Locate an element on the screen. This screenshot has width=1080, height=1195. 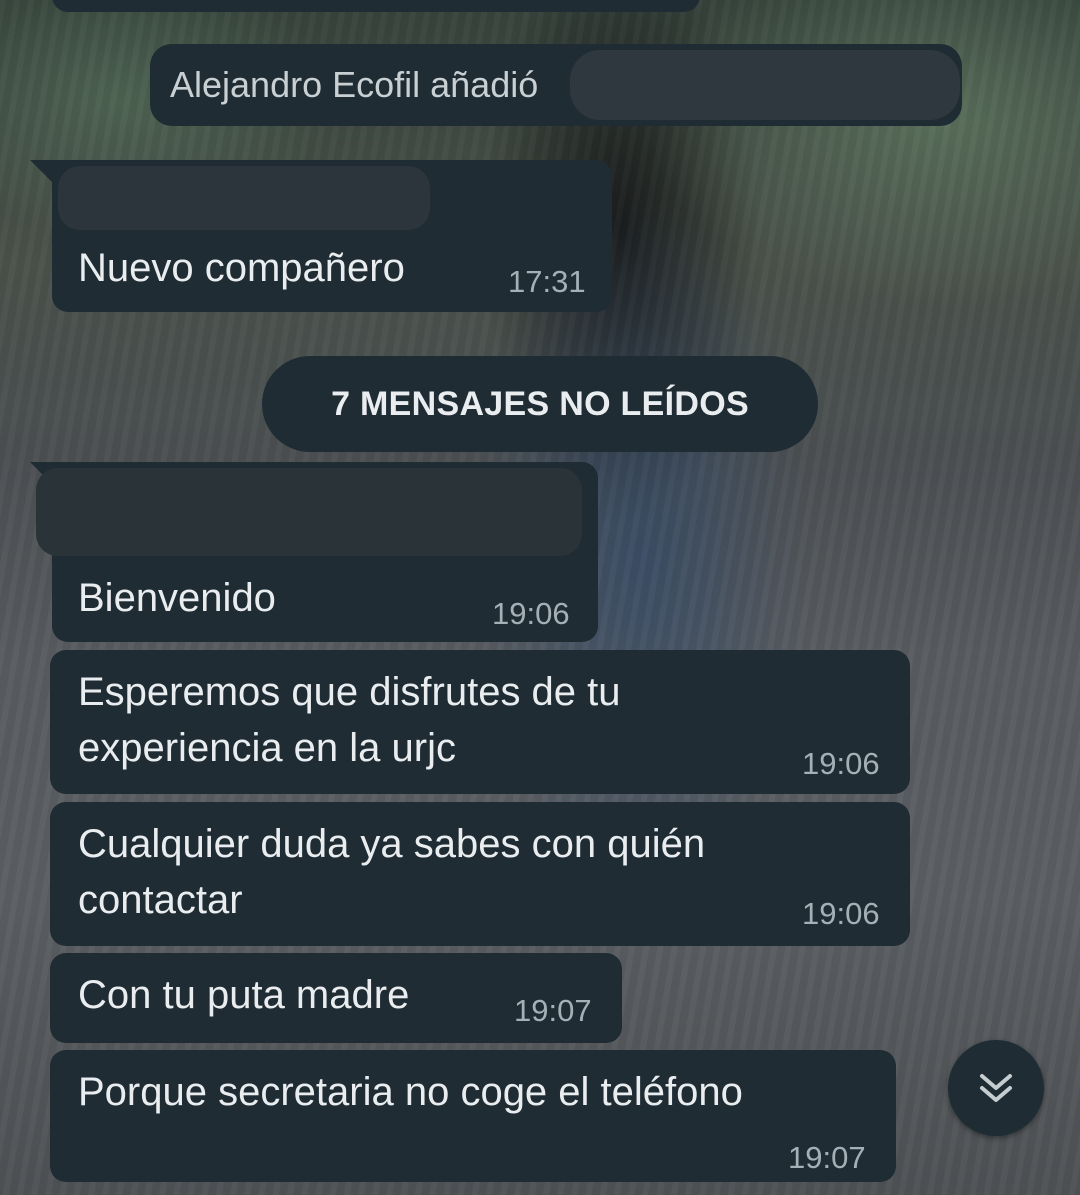
message-text-line-1: Esperemos que disfrutes de tu is located at coordinates (349, 692).